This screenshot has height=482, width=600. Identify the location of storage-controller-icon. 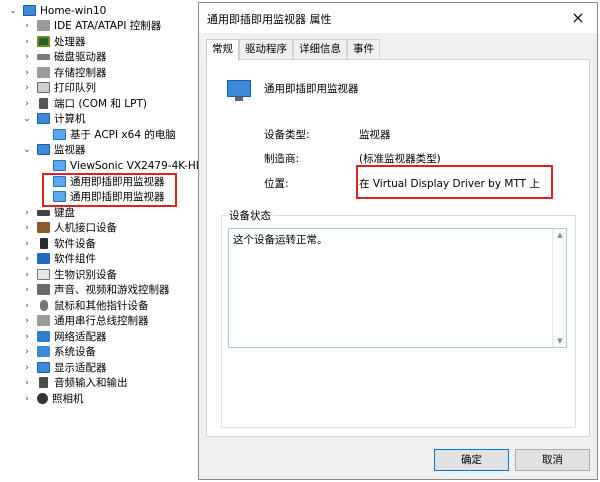
(43, 72).